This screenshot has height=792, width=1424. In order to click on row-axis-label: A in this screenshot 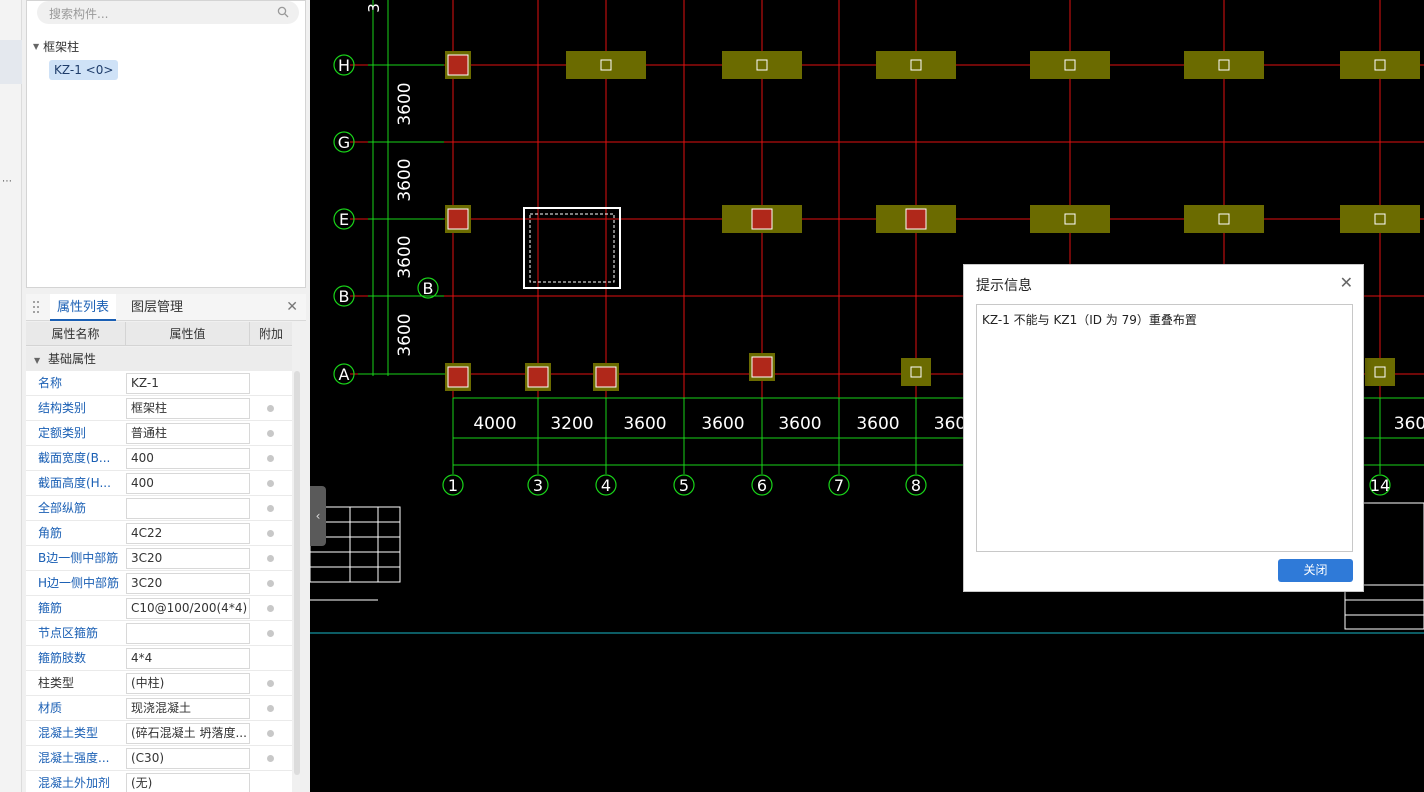, I will do `click(344, 374)`.